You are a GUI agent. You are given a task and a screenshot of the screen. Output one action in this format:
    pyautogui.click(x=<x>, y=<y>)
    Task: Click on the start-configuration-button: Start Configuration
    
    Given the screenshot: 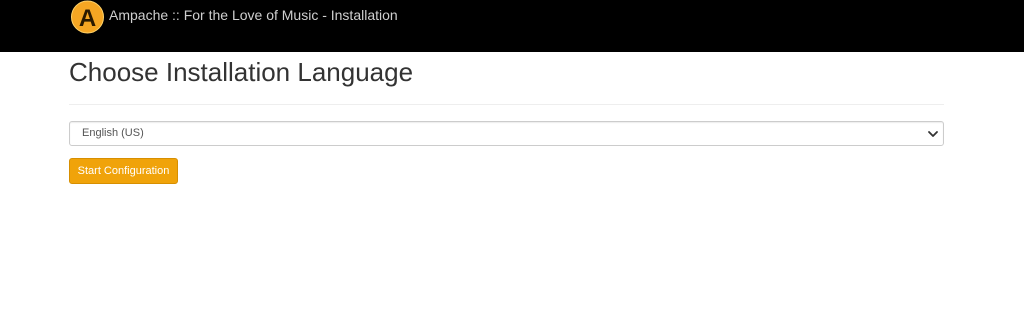 What is the action you would take?
    pyautogui.click(x=123, y=171)
    